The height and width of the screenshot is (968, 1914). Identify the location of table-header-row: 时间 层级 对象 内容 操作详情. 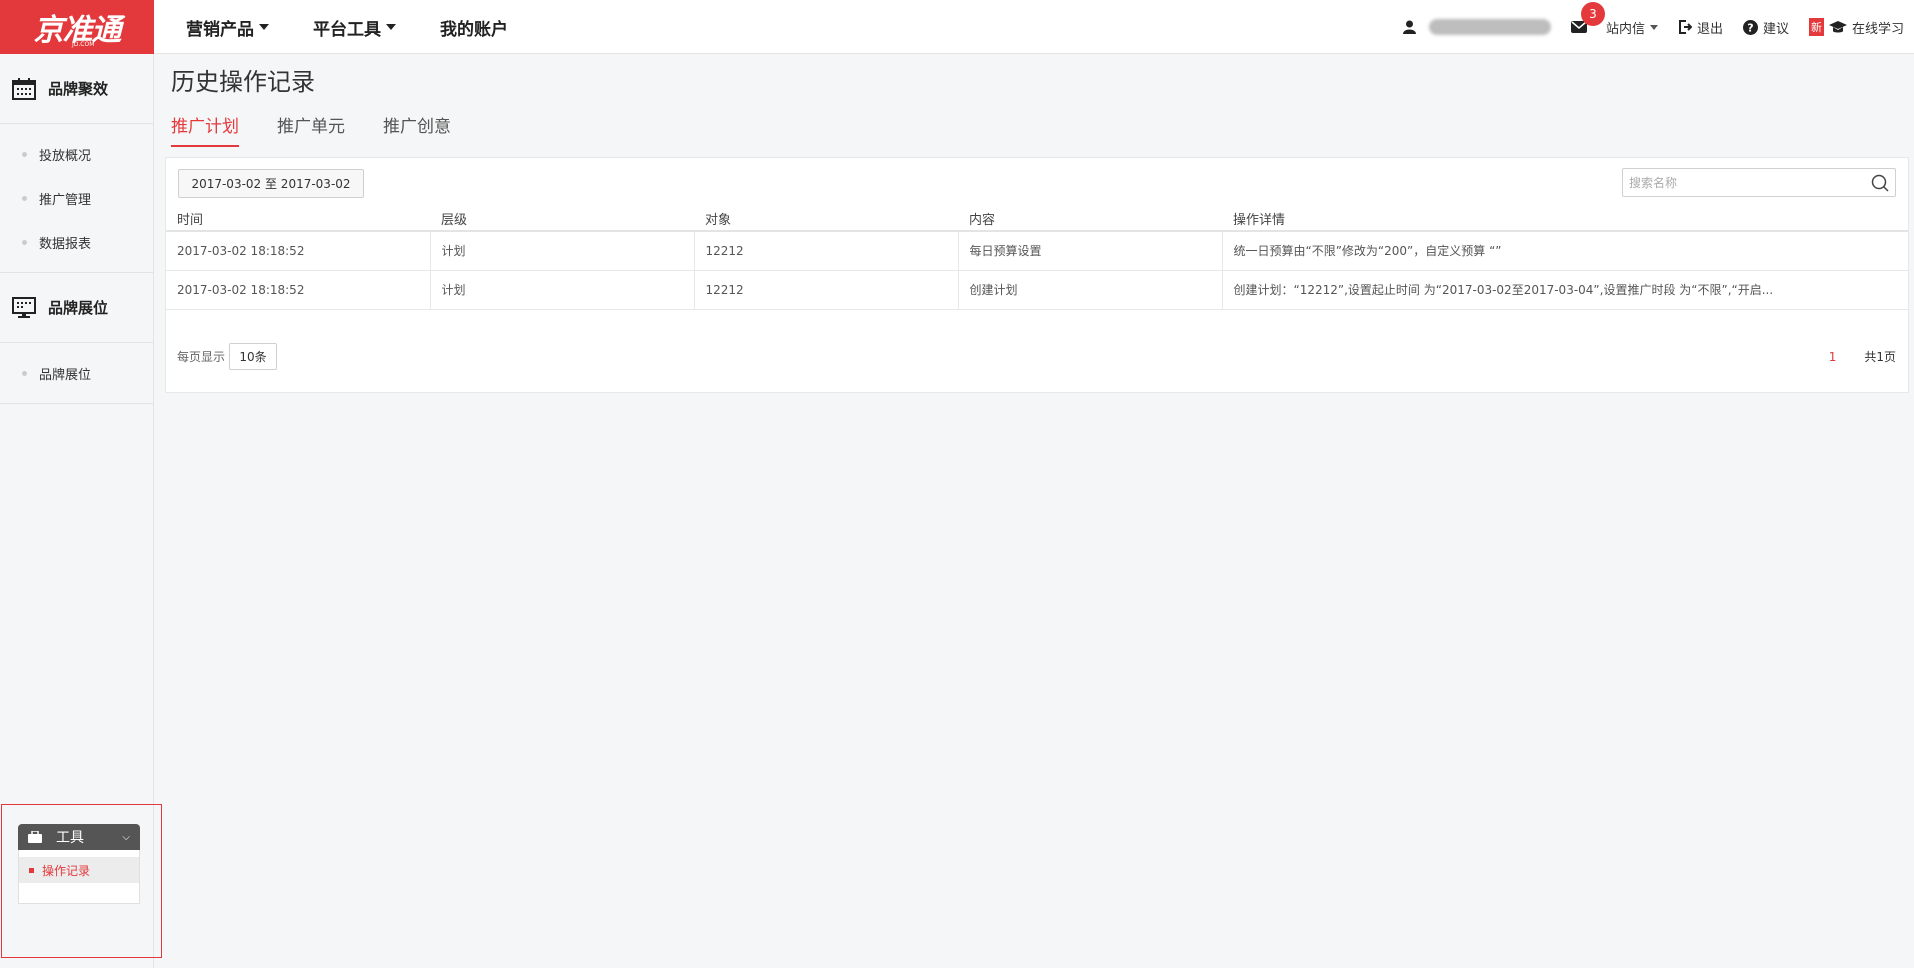
(1037, 219).